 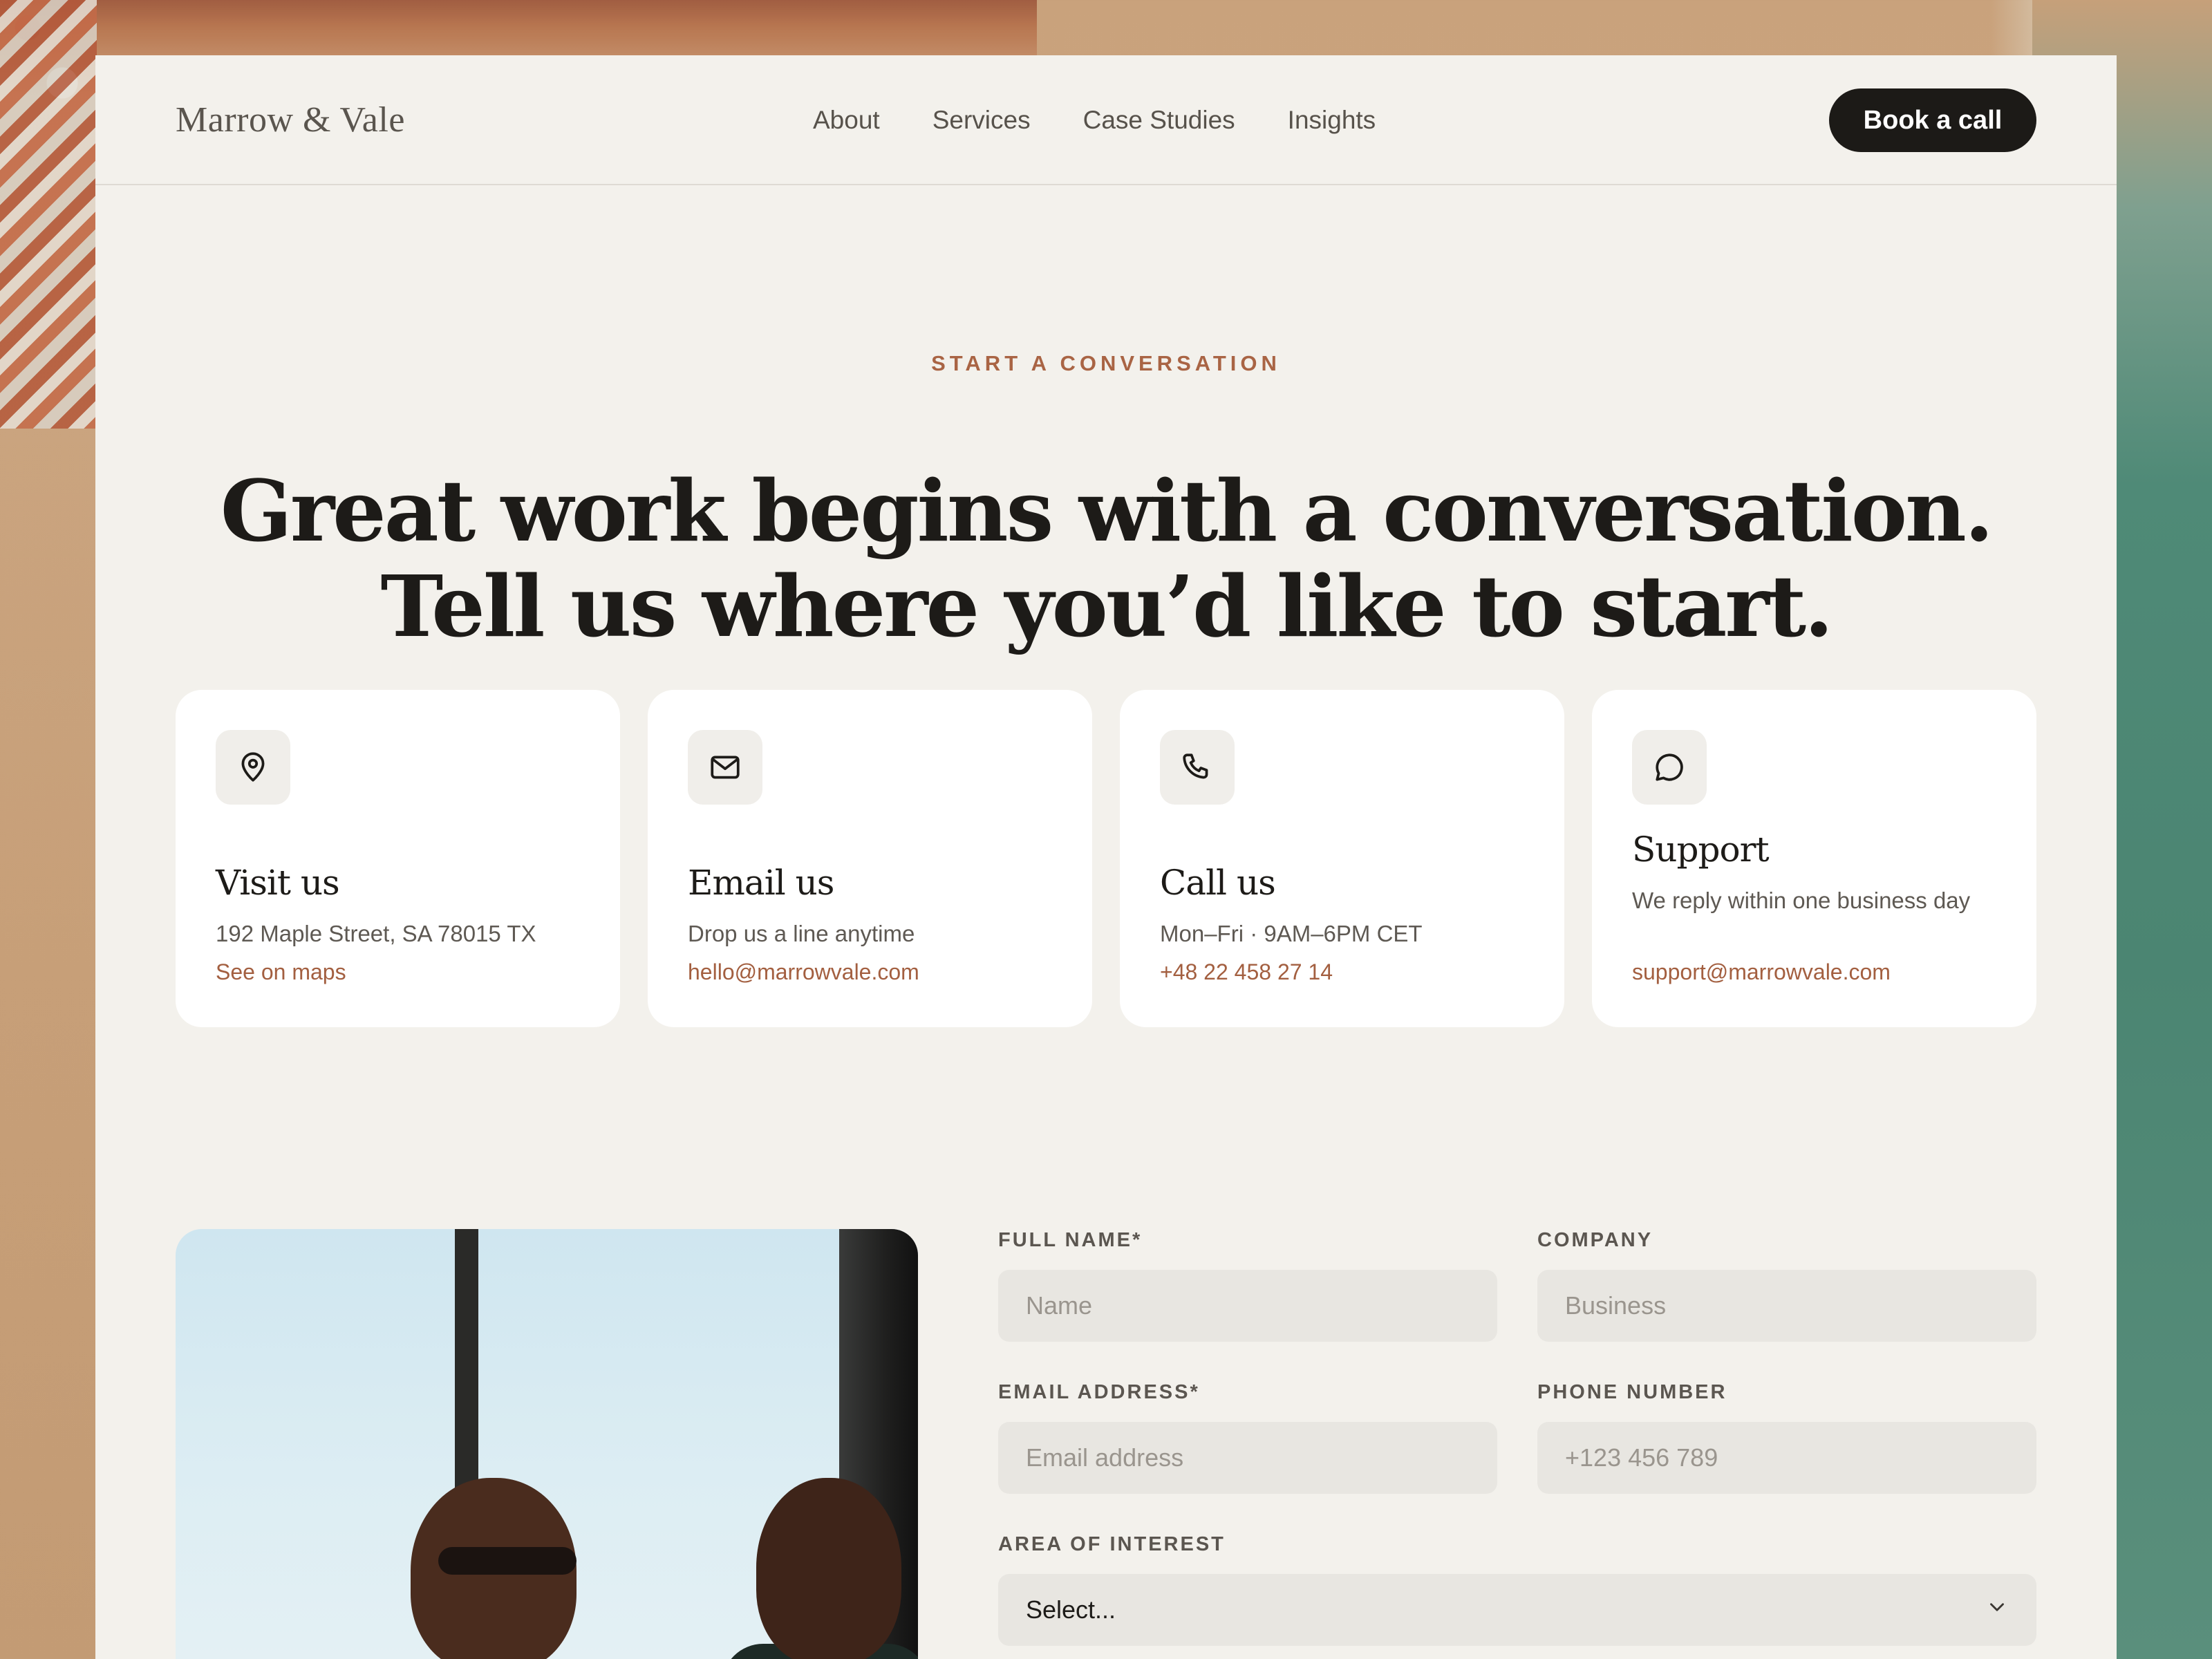 I want to click on team-photo, so click(x=547, y=1444).